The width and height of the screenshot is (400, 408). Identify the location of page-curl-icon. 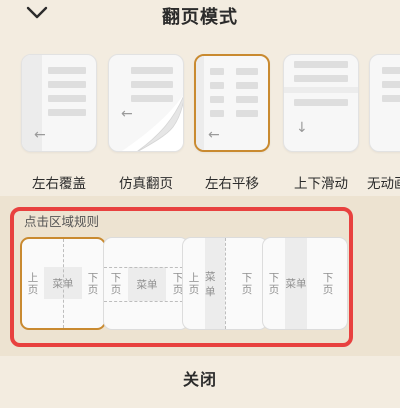
(152, 123).